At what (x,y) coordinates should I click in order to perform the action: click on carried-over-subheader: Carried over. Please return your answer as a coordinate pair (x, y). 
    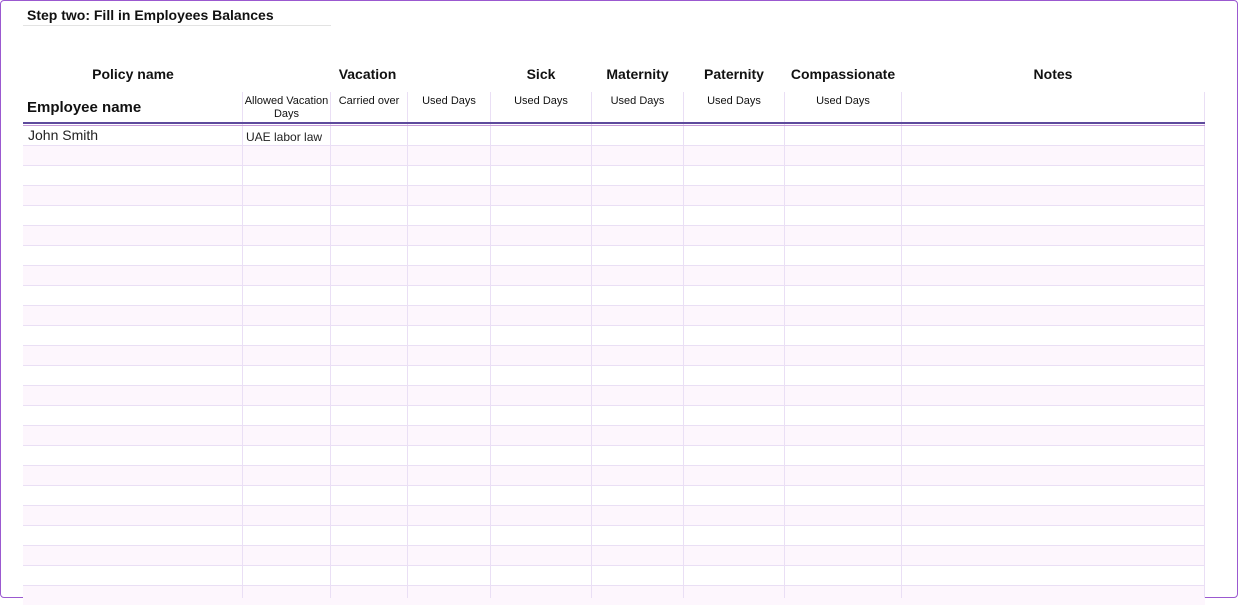
    Looking at the image, I should click on (369, 101).